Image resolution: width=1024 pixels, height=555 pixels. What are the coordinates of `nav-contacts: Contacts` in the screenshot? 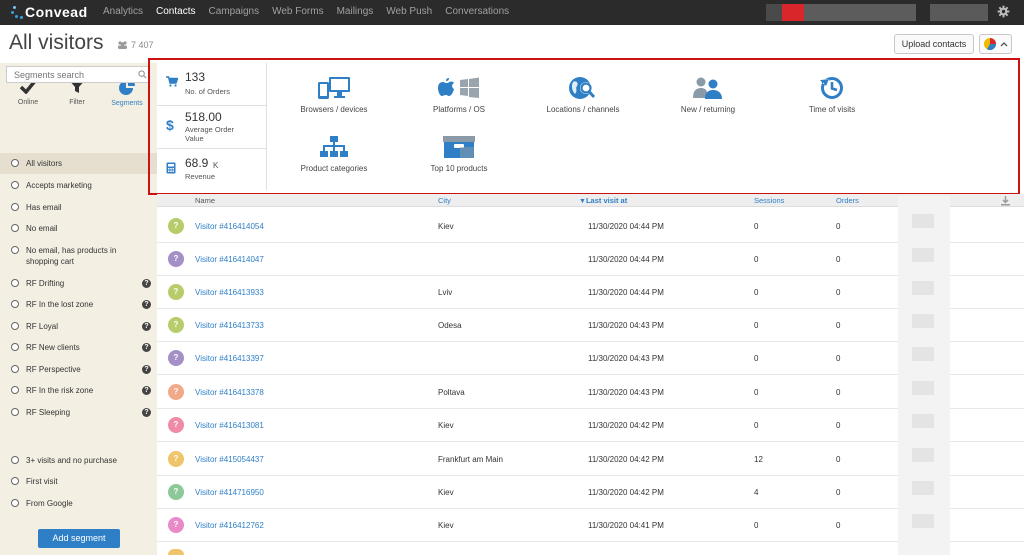 It's located at (175, 11).